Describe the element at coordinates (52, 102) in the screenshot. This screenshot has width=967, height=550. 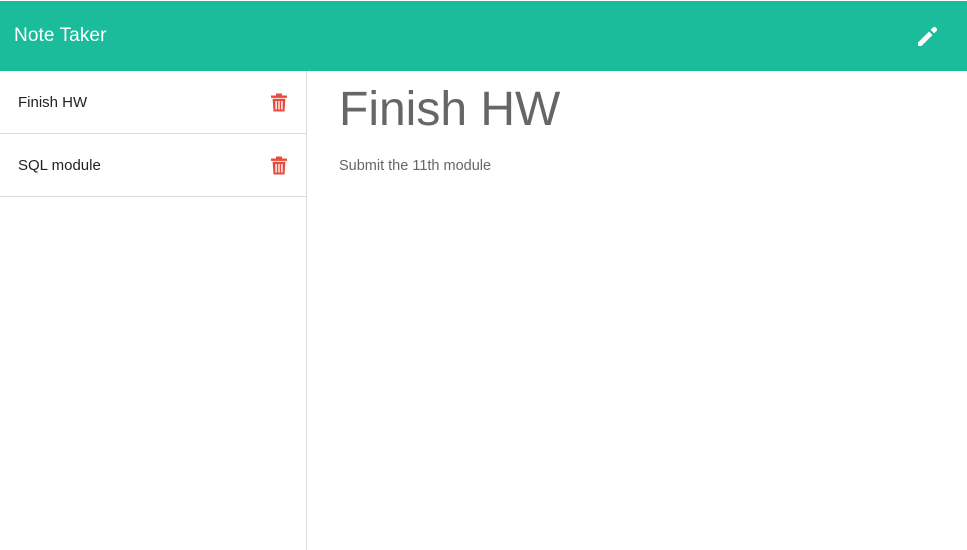
I see `note-list-title: Finish HW` at that location.